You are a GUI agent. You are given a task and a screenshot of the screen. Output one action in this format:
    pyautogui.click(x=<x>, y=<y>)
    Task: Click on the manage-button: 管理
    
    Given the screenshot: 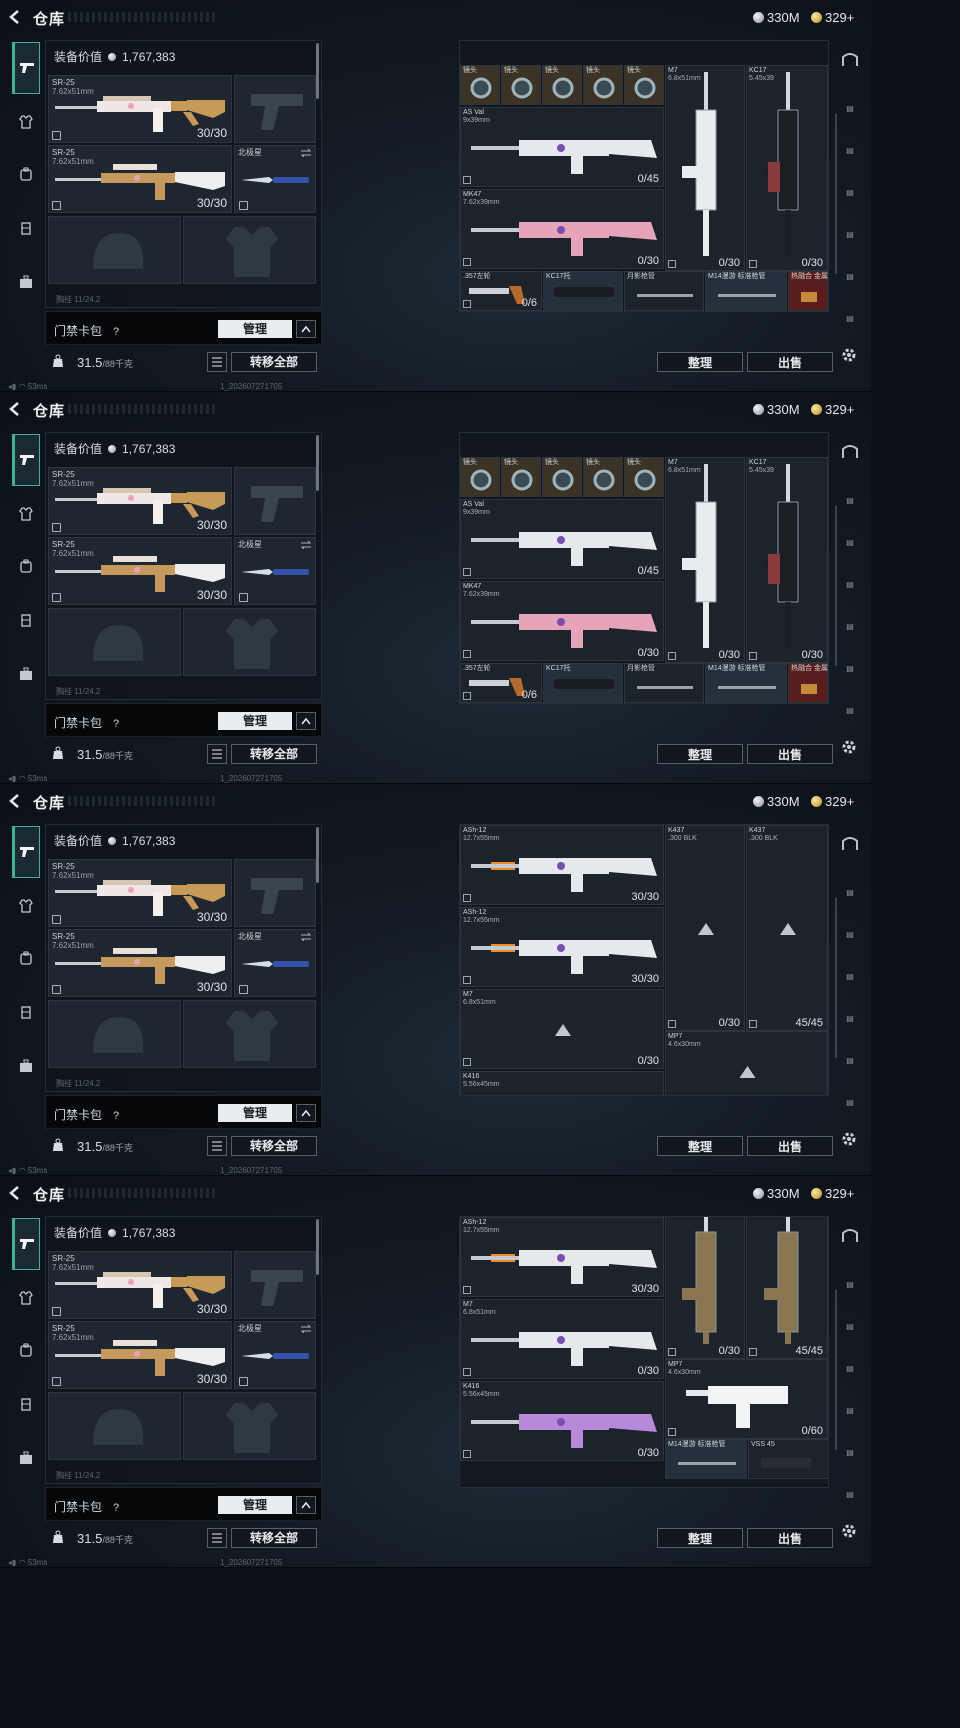 What is the action you would take?
    pyautogui.click(x=255, y=1505)
    